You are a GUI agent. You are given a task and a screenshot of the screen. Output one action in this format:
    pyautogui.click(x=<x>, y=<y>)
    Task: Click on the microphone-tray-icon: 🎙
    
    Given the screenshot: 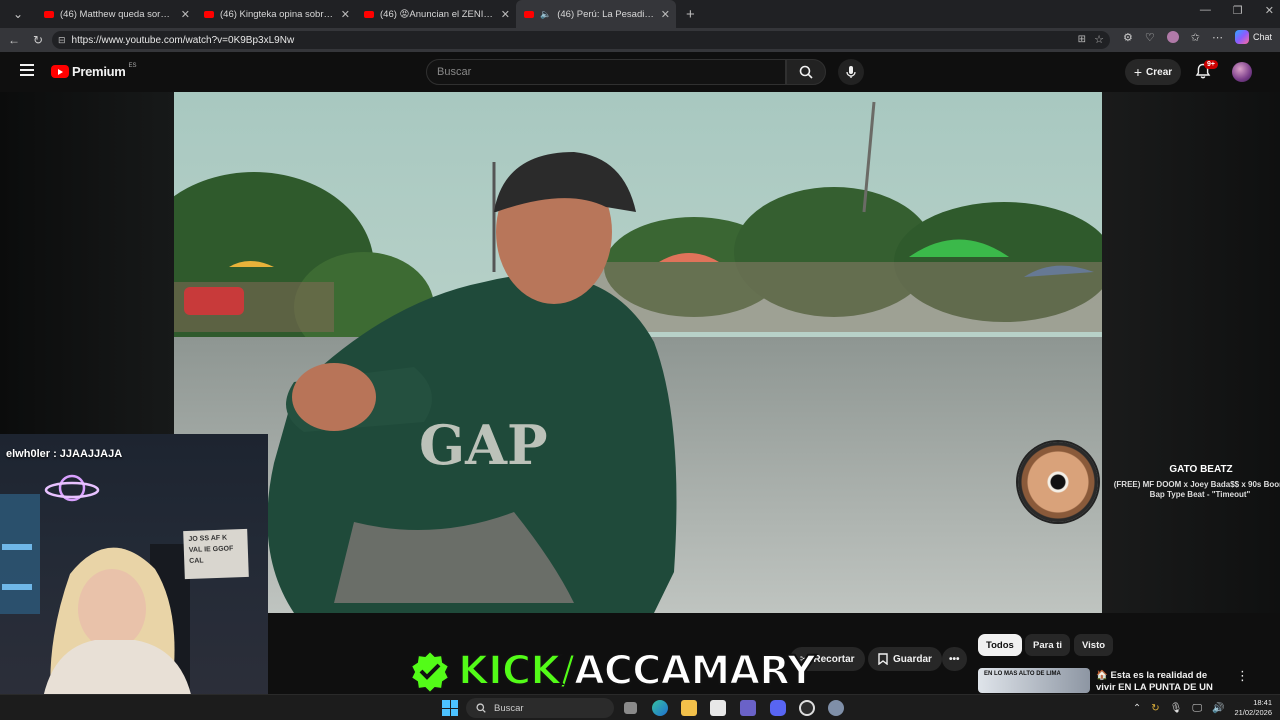 What is the action you would take?
    pyautogui.click(x=1176, y=708)
    